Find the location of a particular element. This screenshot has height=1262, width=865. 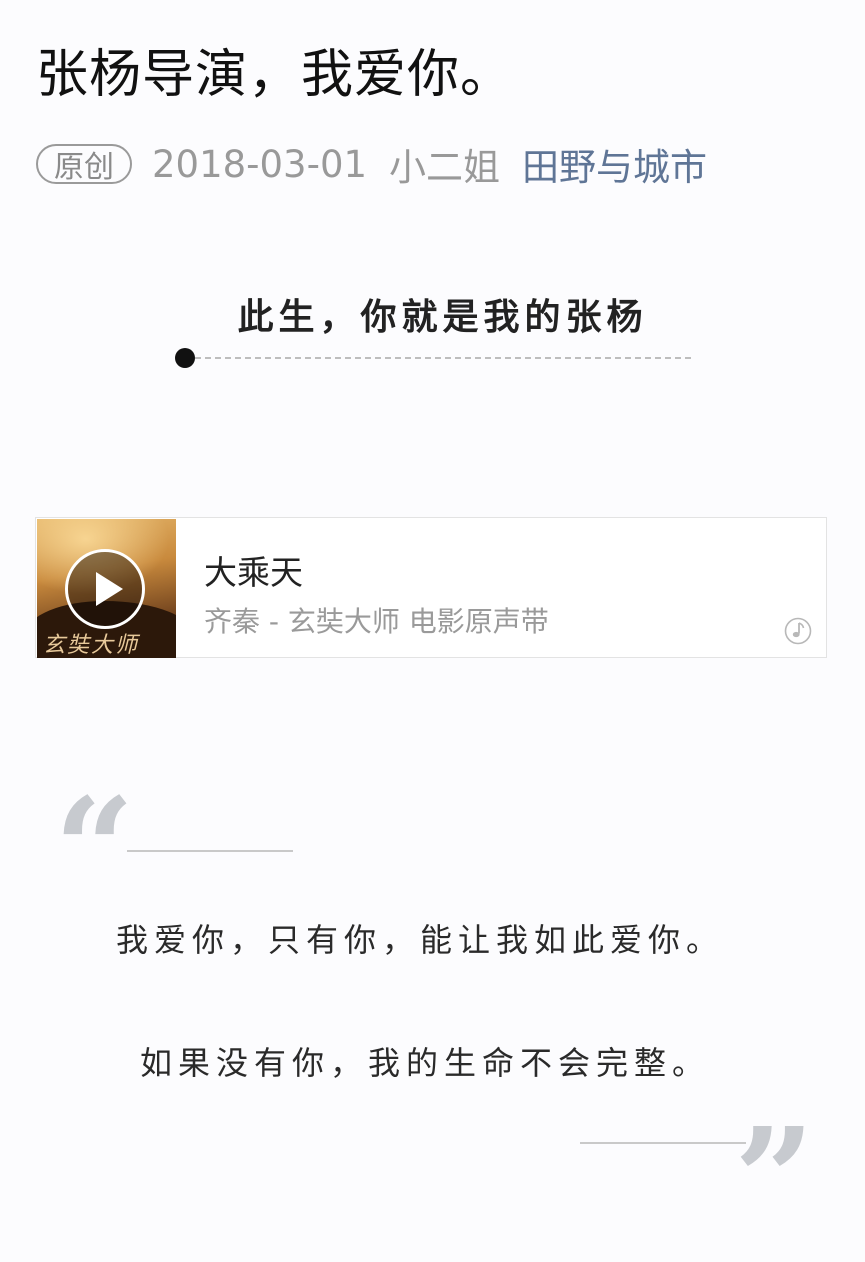

play-icon is located at coordinates (109, 589).